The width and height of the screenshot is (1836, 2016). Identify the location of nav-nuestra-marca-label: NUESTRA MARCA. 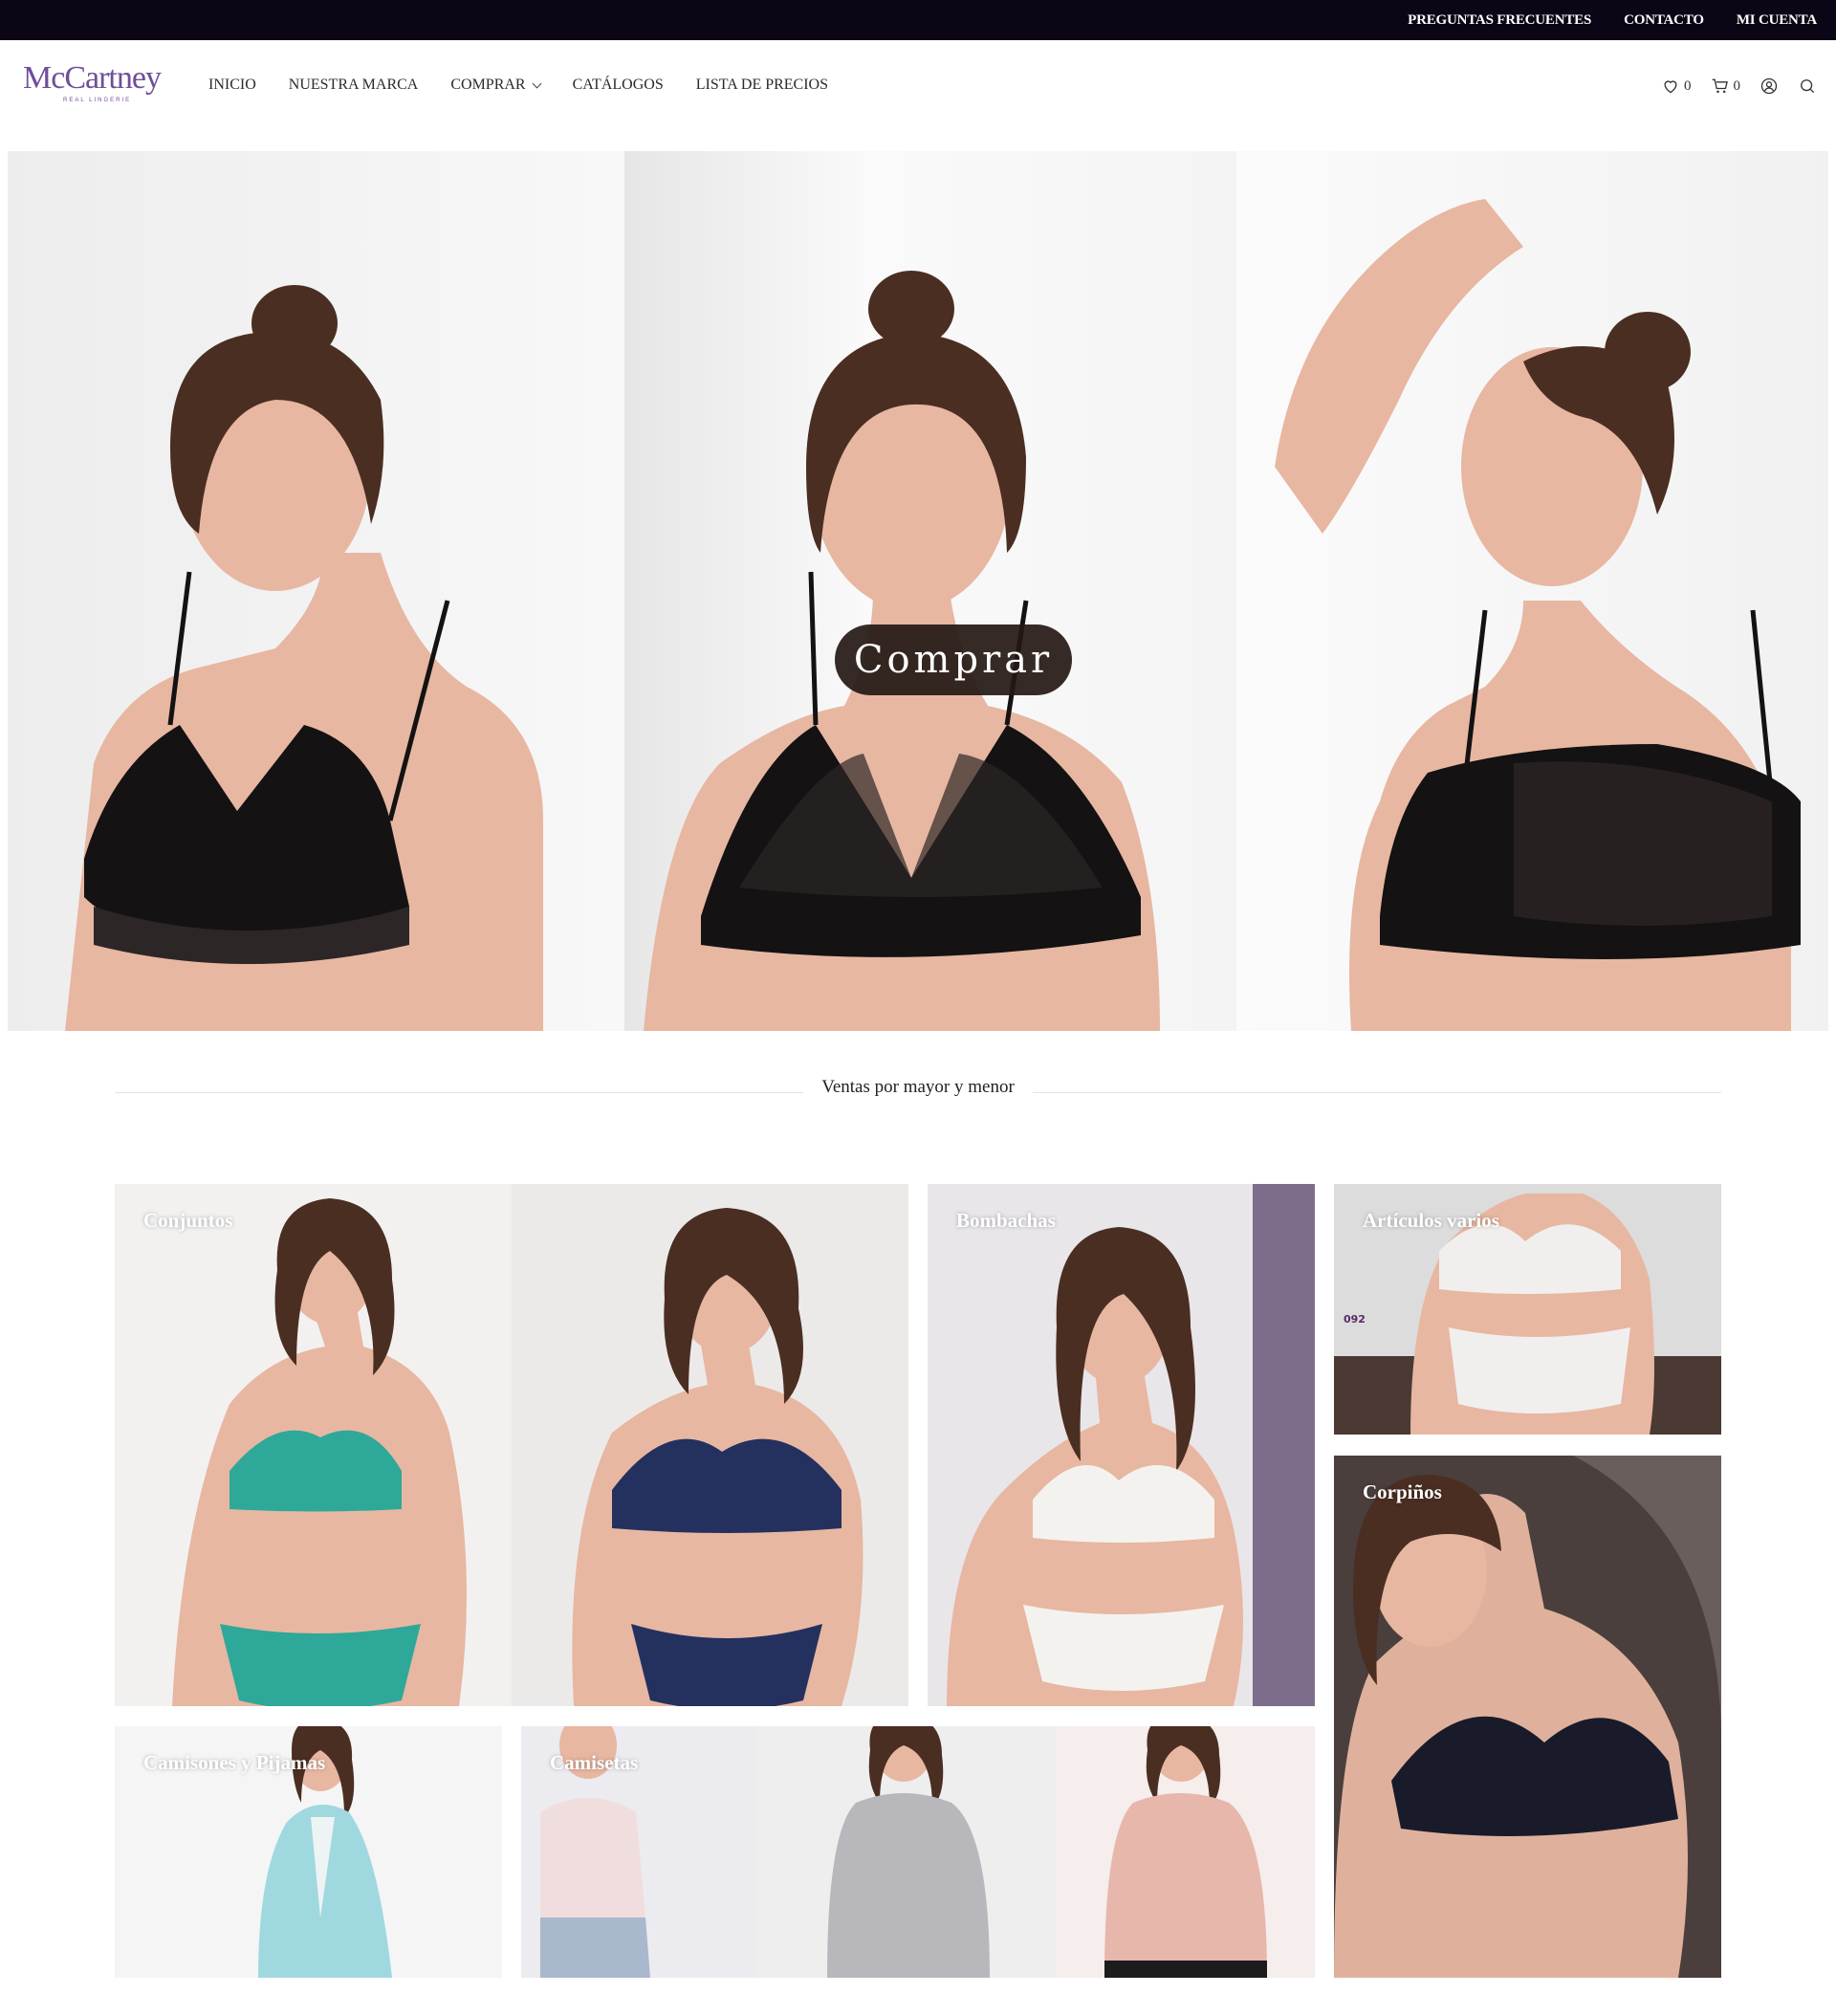
(353, 85).